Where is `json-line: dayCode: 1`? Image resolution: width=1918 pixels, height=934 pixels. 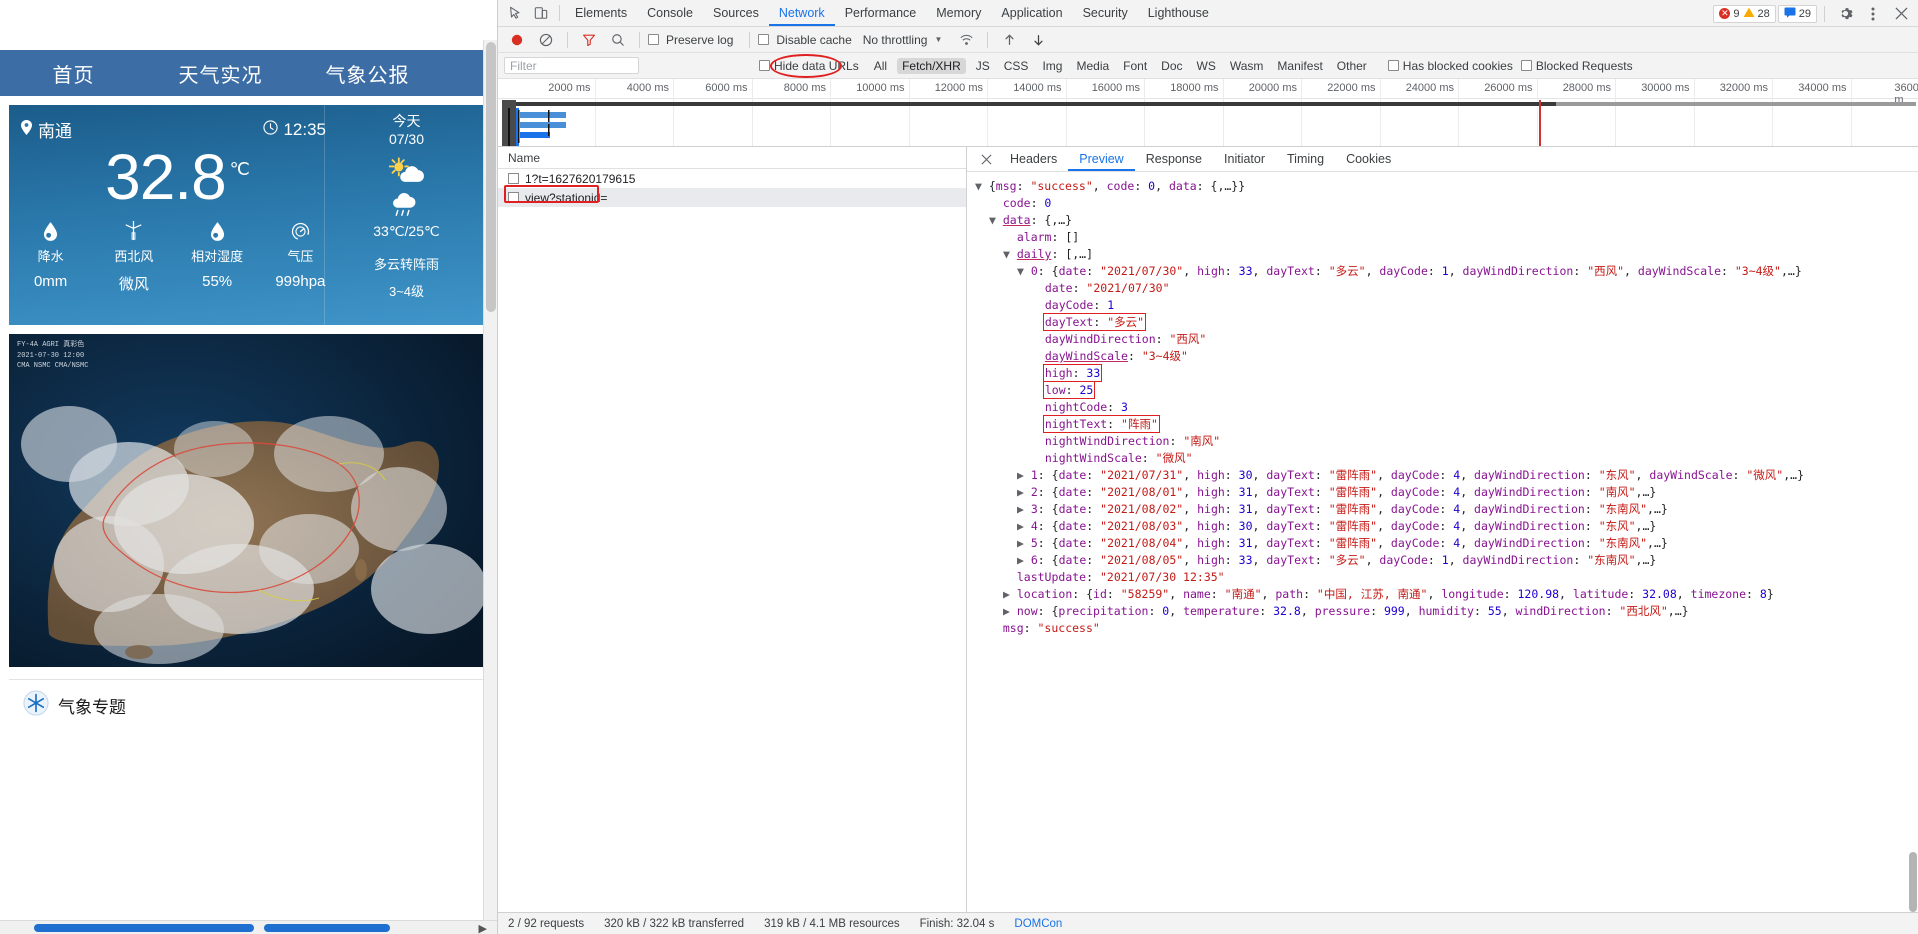
json-line: dayCode: 1 is located at coordinates (1446, 305).